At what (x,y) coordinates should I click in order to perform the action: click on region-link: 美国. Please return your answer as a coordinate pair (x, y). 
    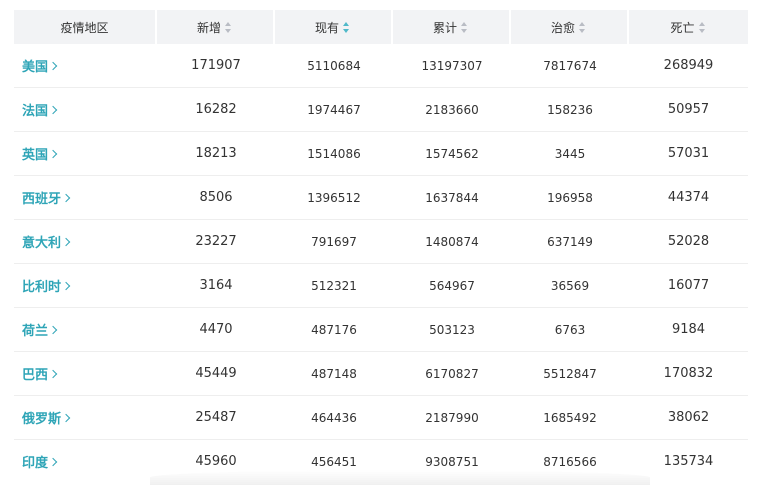
    Looking at the image, I should click on (40, 67).